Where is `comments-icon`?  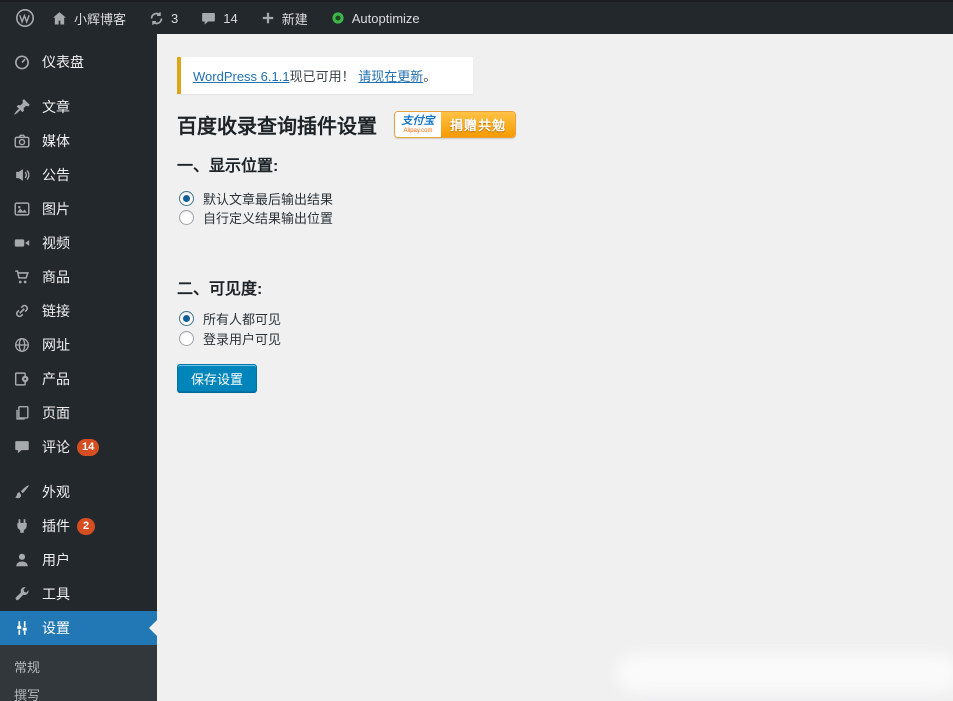
comments-icon is located at coordinates (22, 447).